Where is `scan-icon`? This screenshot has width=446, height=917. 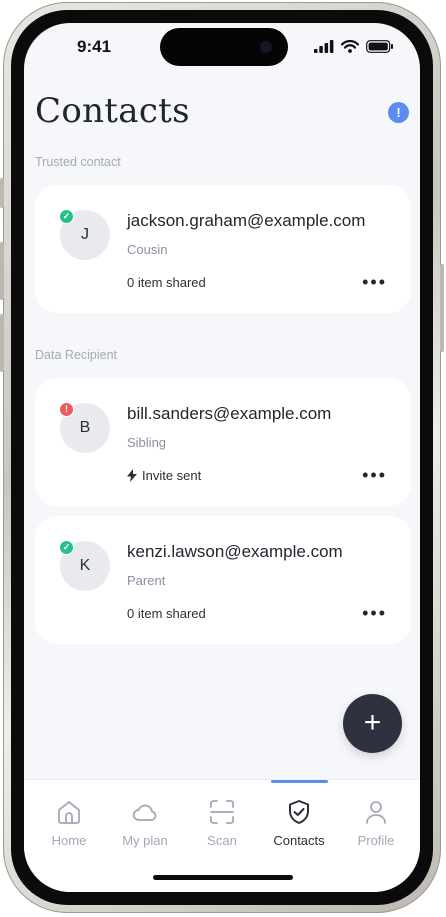
scan-icon is located at coordinates (222, 812).